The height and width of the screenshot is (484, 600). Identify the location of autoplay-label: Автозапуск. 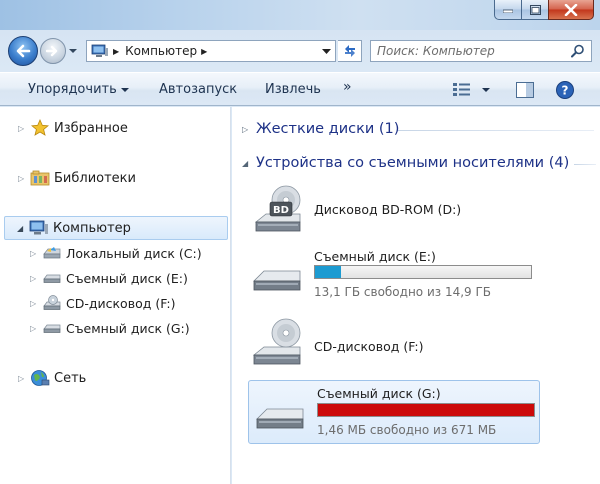
(198, 89).